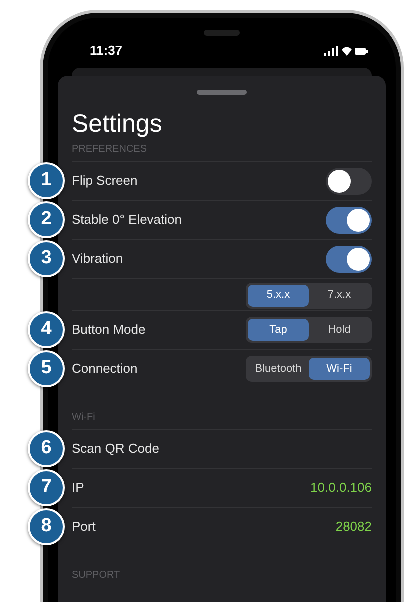 The height and width of the screenshot is (602, 406). Describe the element at coordinates (354, 527) in the screenshot. I see `setting-value: 28082` at that location.